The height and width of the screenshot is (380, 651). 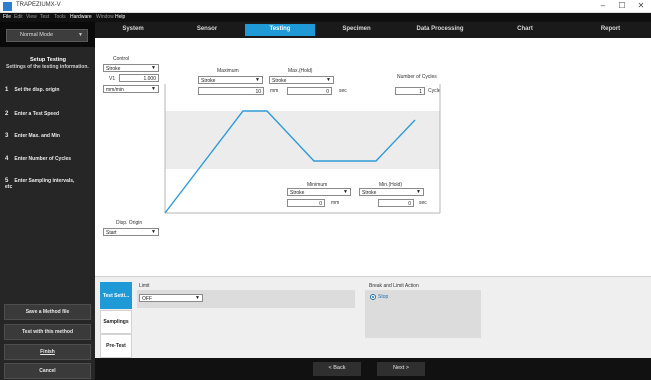 What do you see at coordinates (383, 297) in the screenshot?
I see `stop-radio-label: Stop` at bounding box center [383, 297].